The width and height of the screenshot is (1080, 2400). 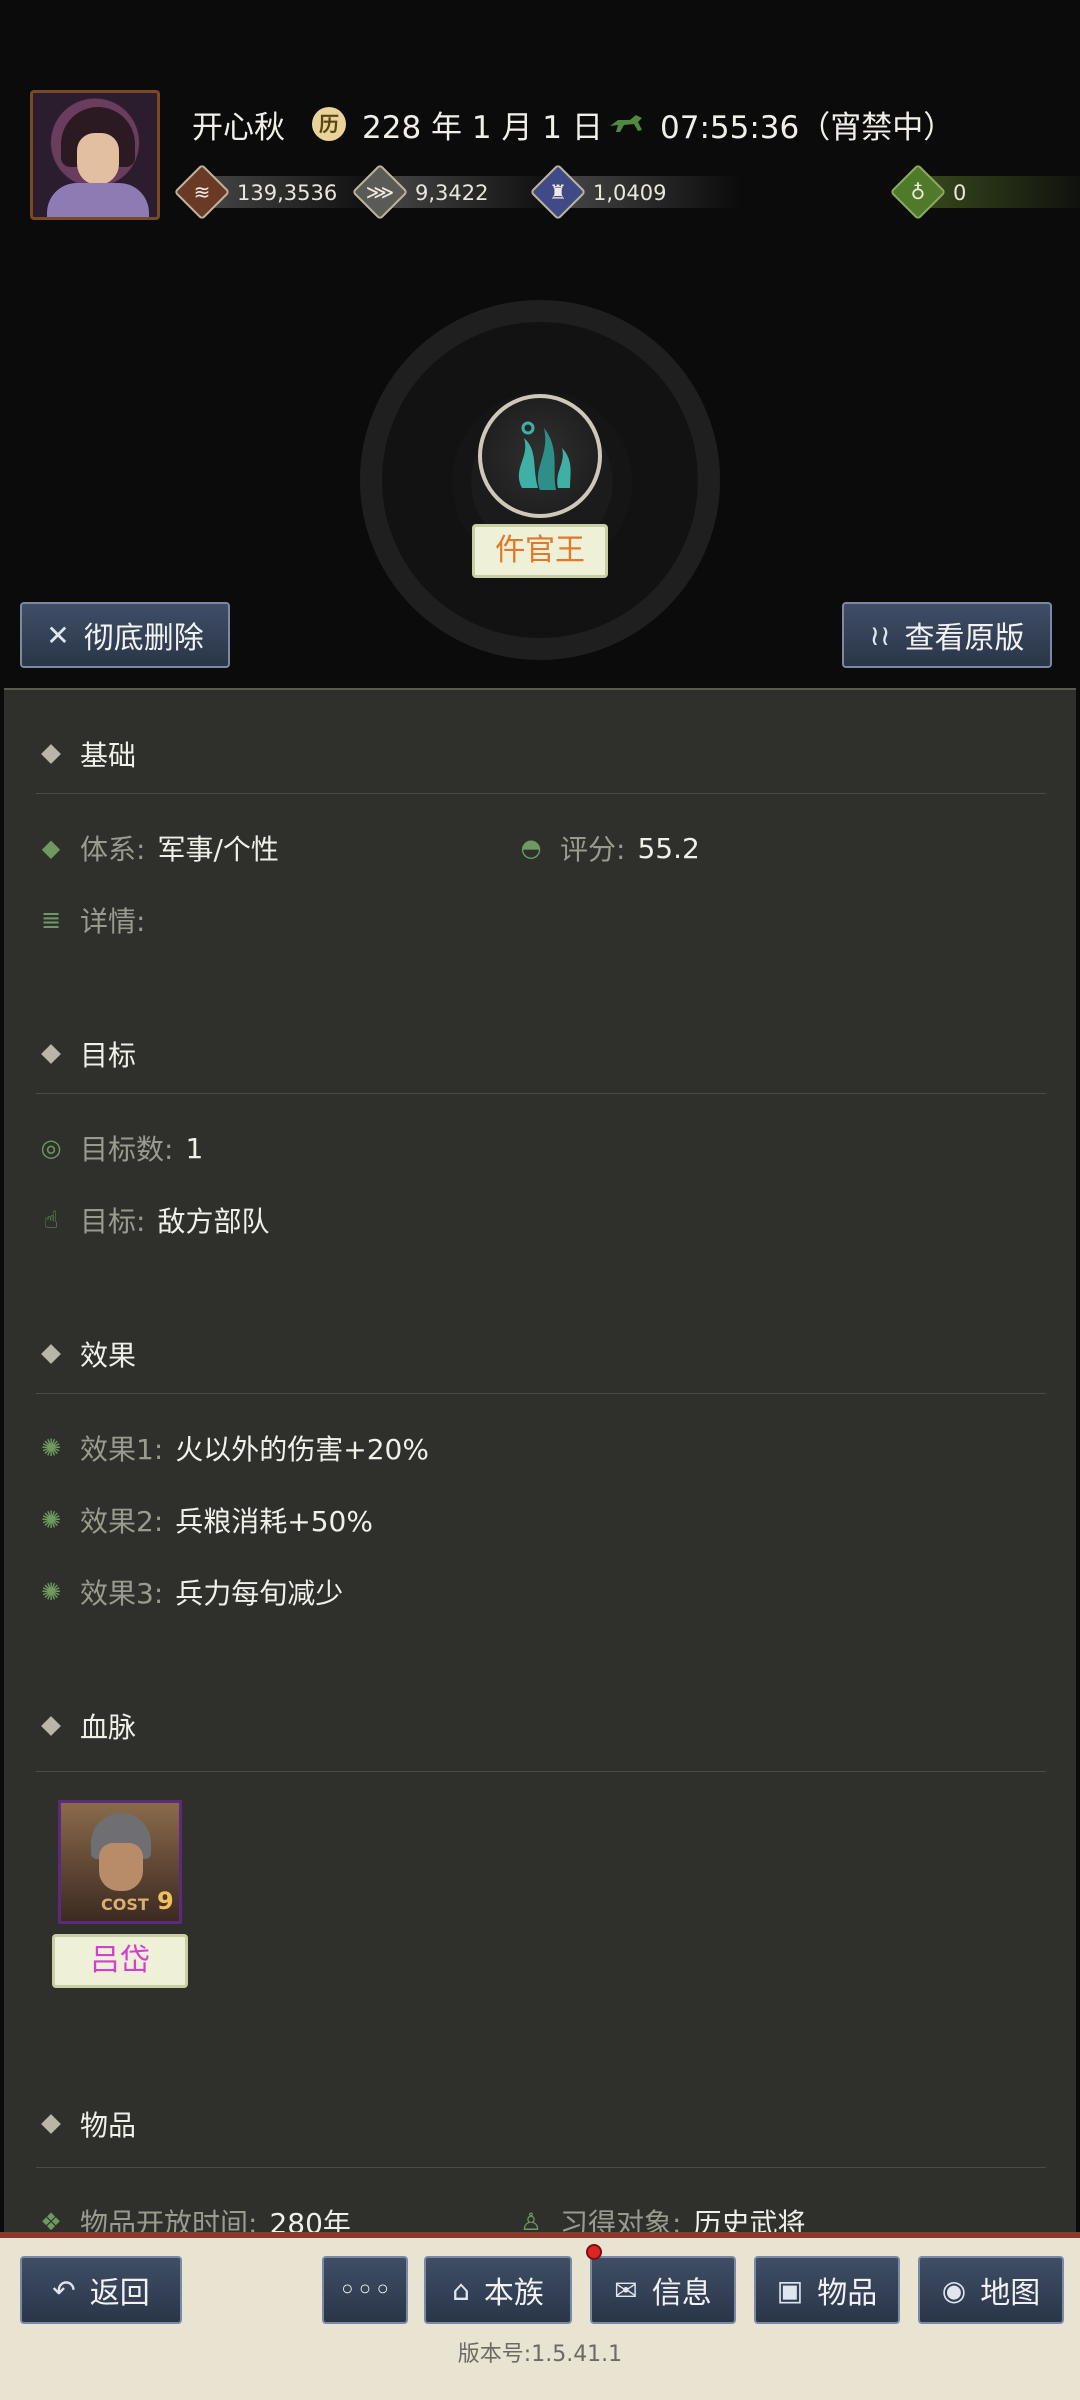 I want to click on notification-dot, so click(x=594, y=2252).